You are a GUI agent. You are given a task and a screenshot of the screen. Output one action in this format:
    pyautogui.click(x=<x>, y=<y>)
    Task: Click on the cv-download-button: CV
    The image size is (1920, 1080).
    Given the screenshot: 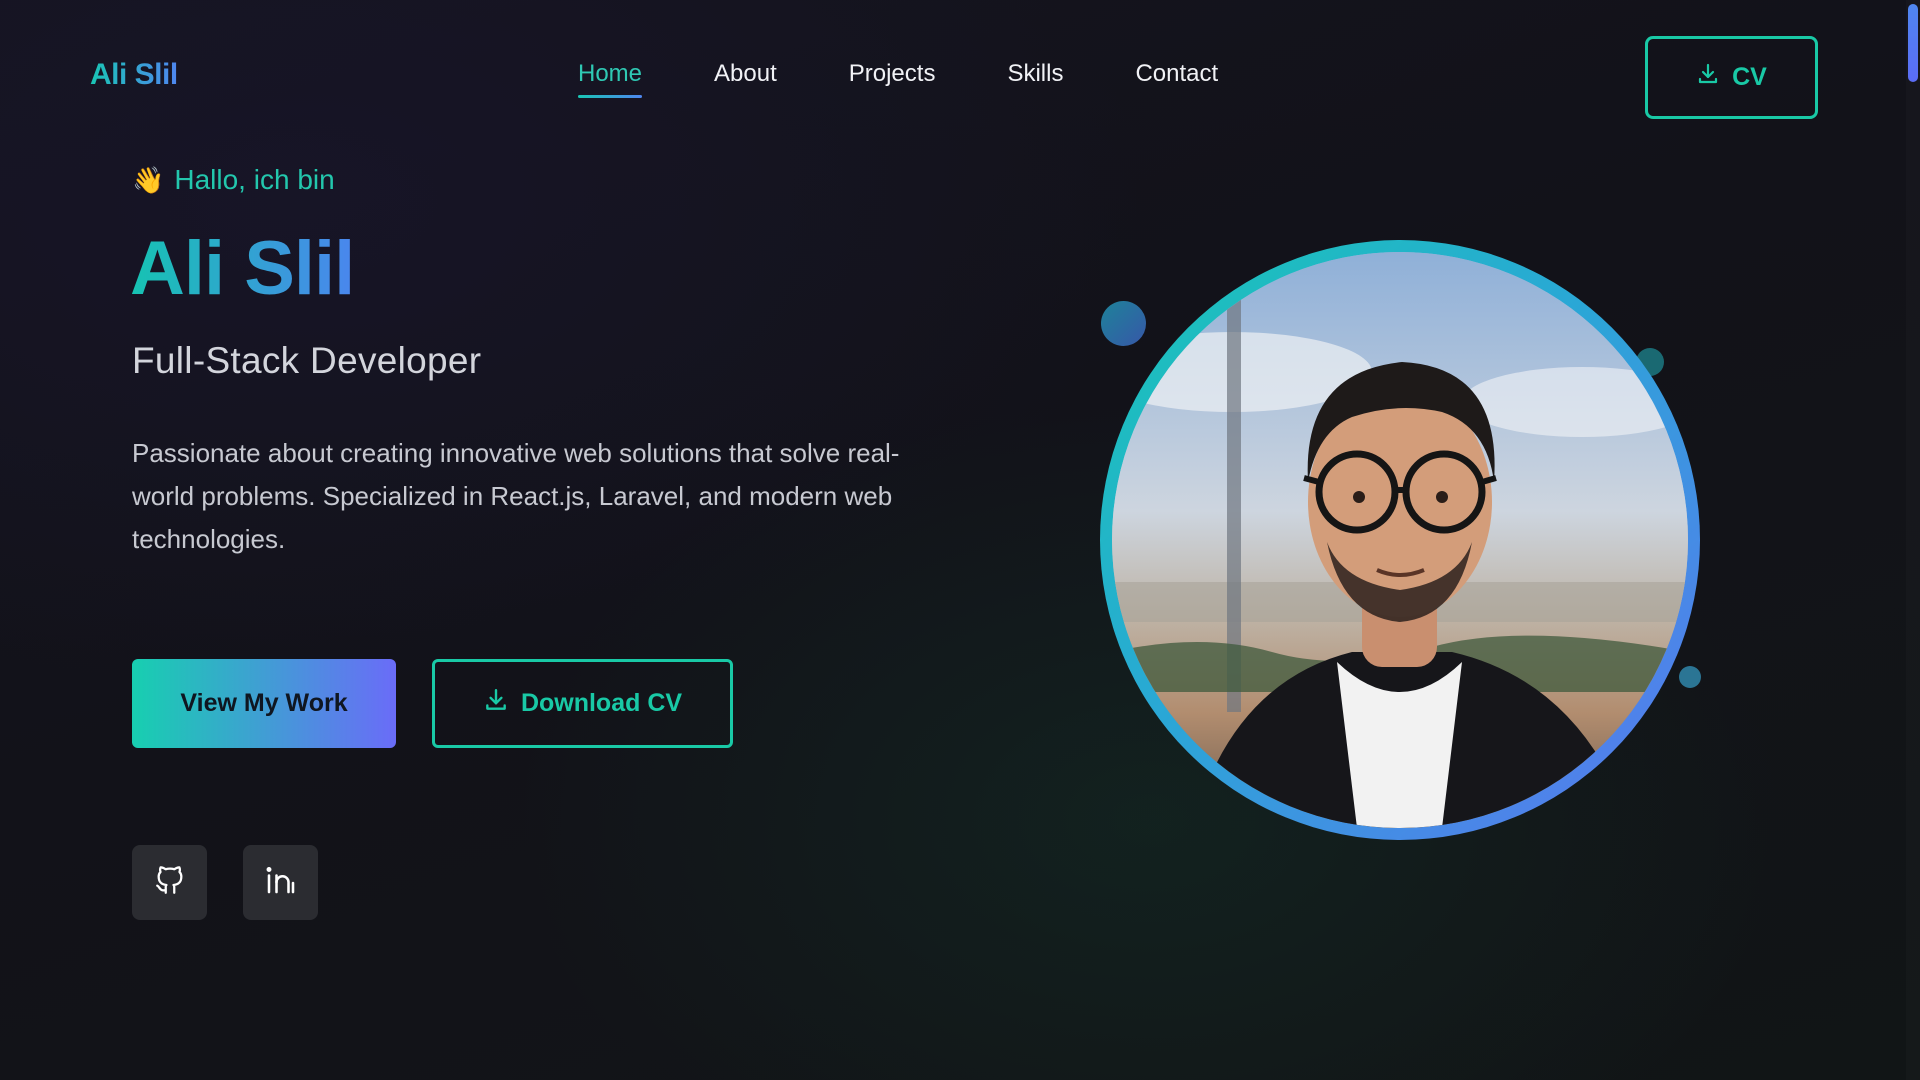 What is the action you would take?
    pyautogui.click(x=1731, y=77)
    